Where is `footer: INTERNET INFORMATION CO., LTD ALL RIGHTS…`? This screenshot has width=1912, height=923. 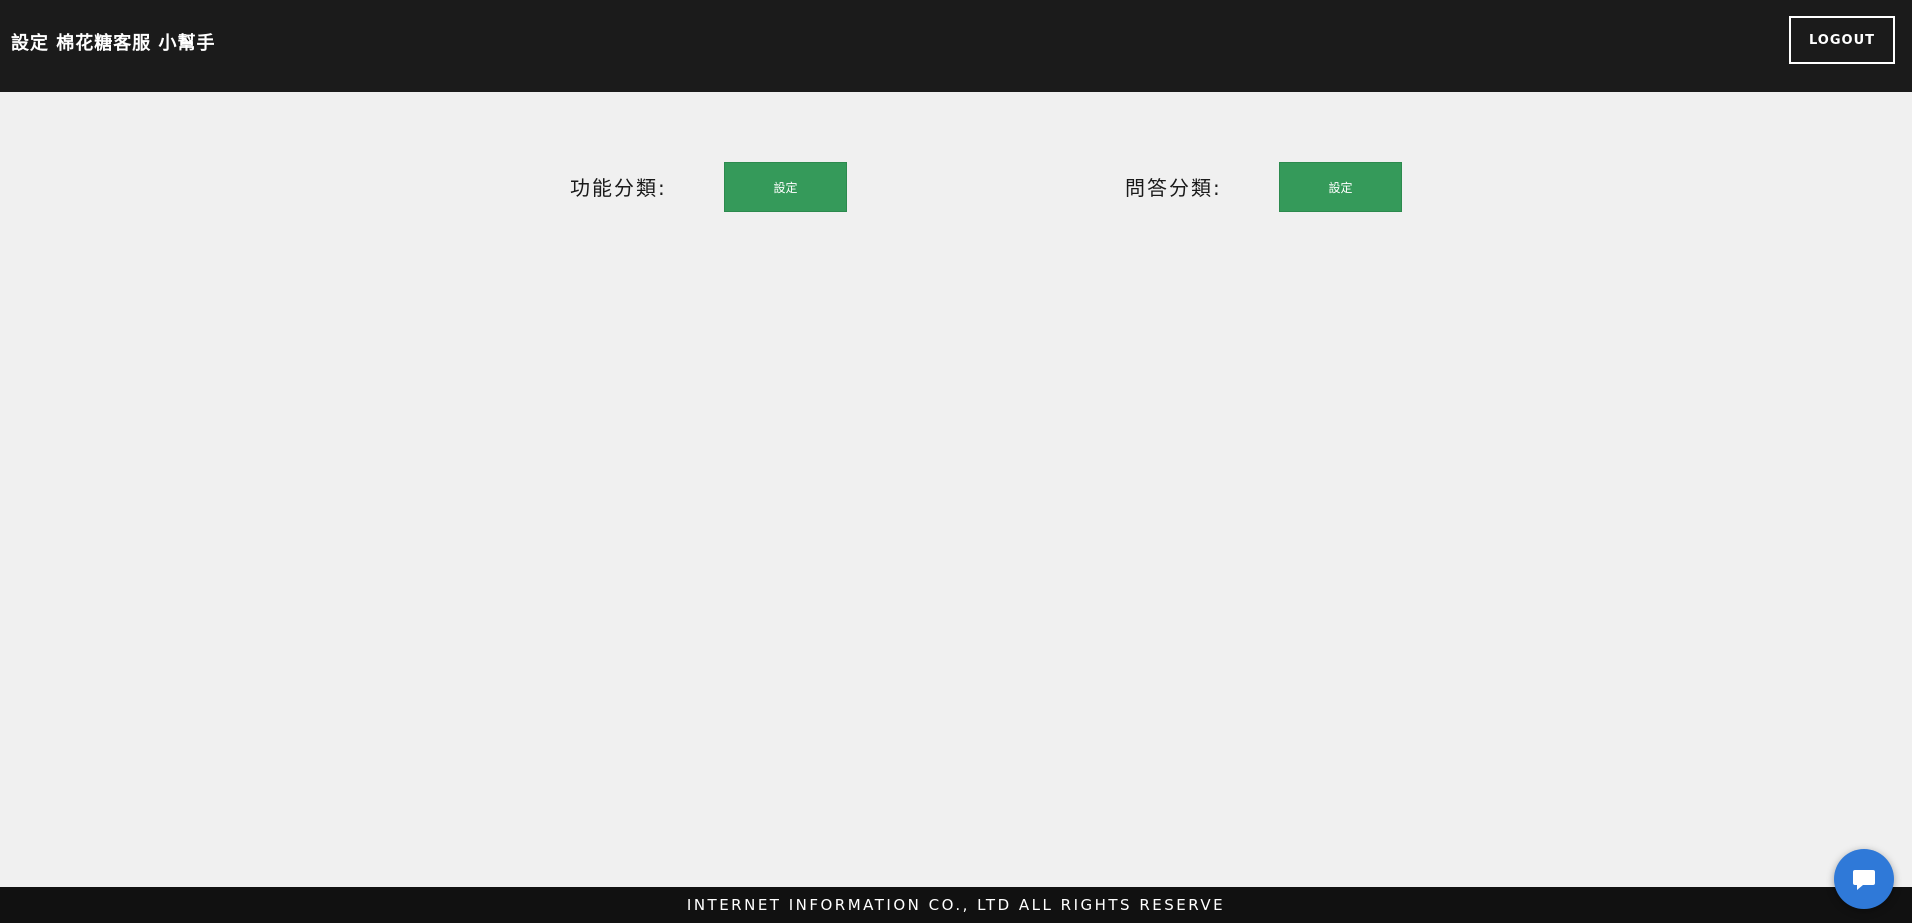 footer: INTERNET INFORMATION CO., LTD ALL RIGHTS… is located at coordinates (956, 905).